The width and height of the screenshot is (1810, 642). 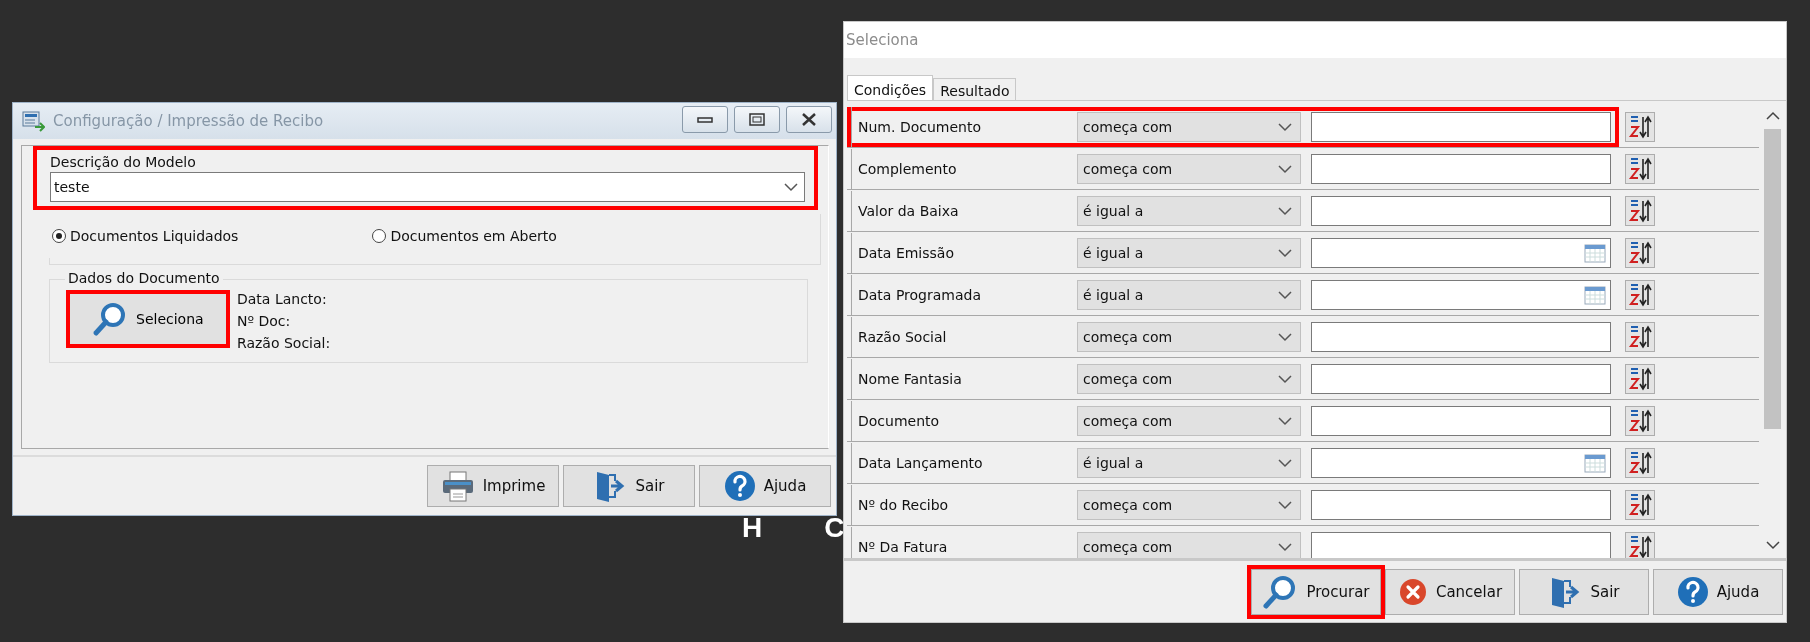 I want to click on minimize-icon, so click(x=705, y=119).